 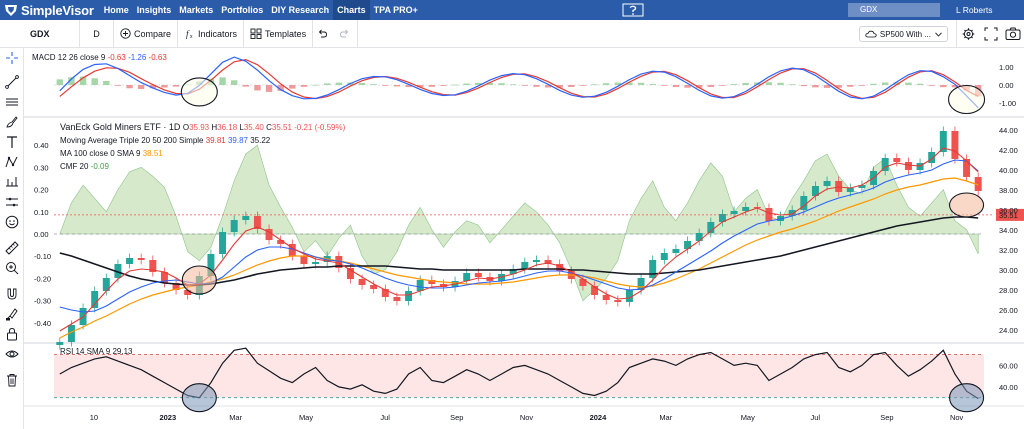 What do you see at coordinates (153, 153) in the screenshot?
I see `legend-value: 38.51` at bounding box center [153, 153].